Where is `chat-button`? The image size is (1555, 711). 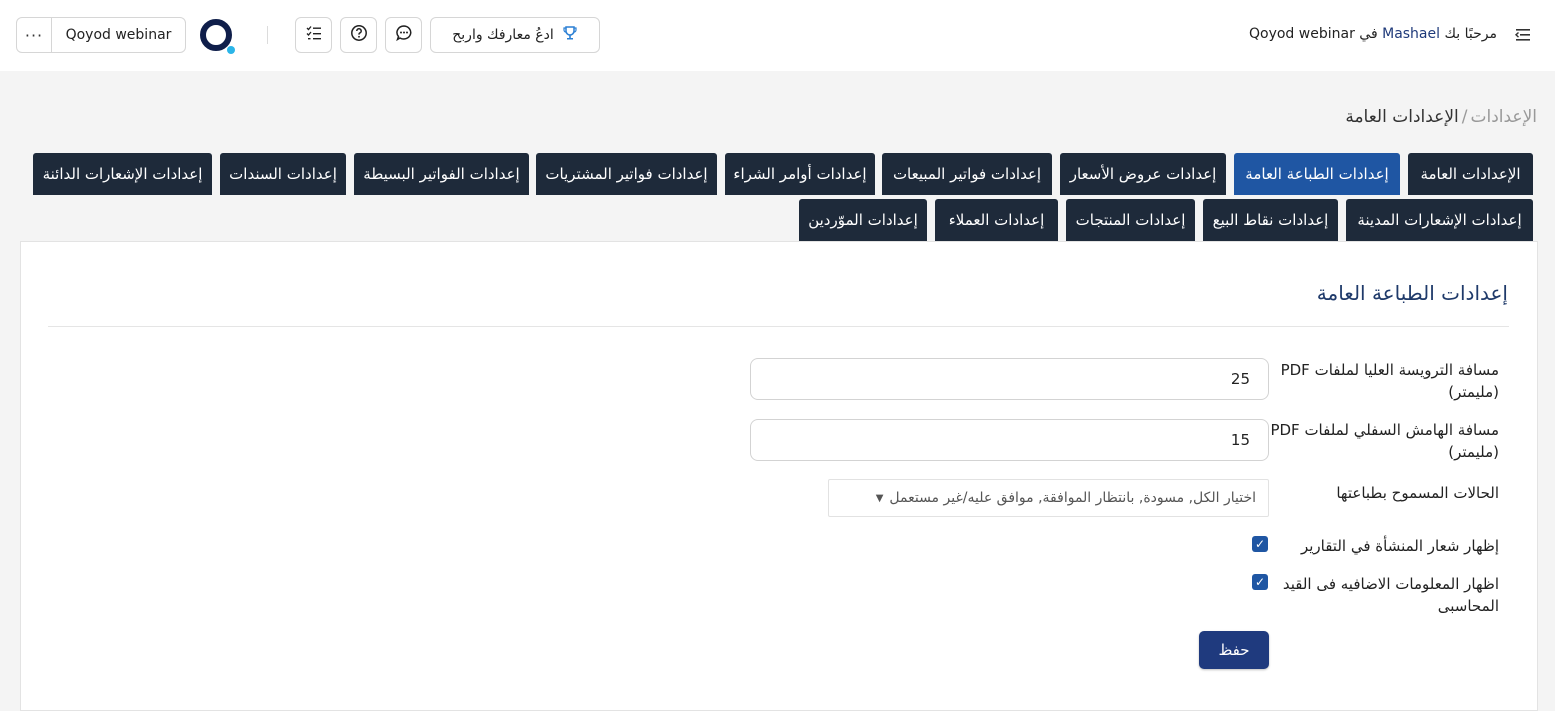
chat-button is located at coordinates (403, 35).